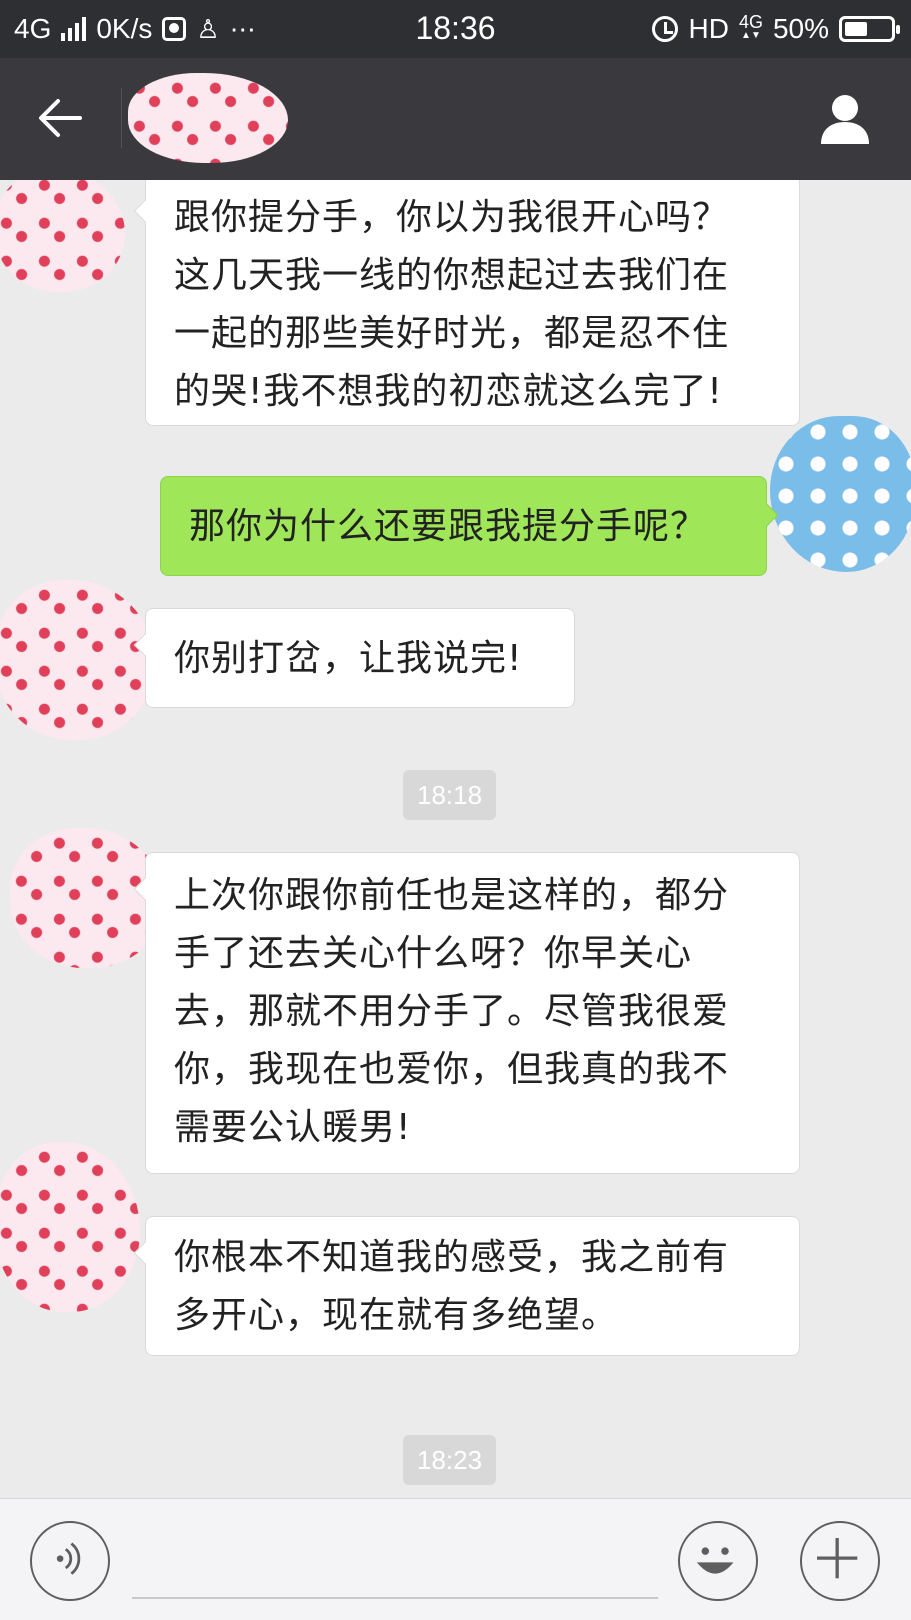 The image size is (911, 1620). Describe the element at coordinates (433, 953) in the screenshot. I see `message-line: 手了还去关心什么呀？你早关心` at that location.